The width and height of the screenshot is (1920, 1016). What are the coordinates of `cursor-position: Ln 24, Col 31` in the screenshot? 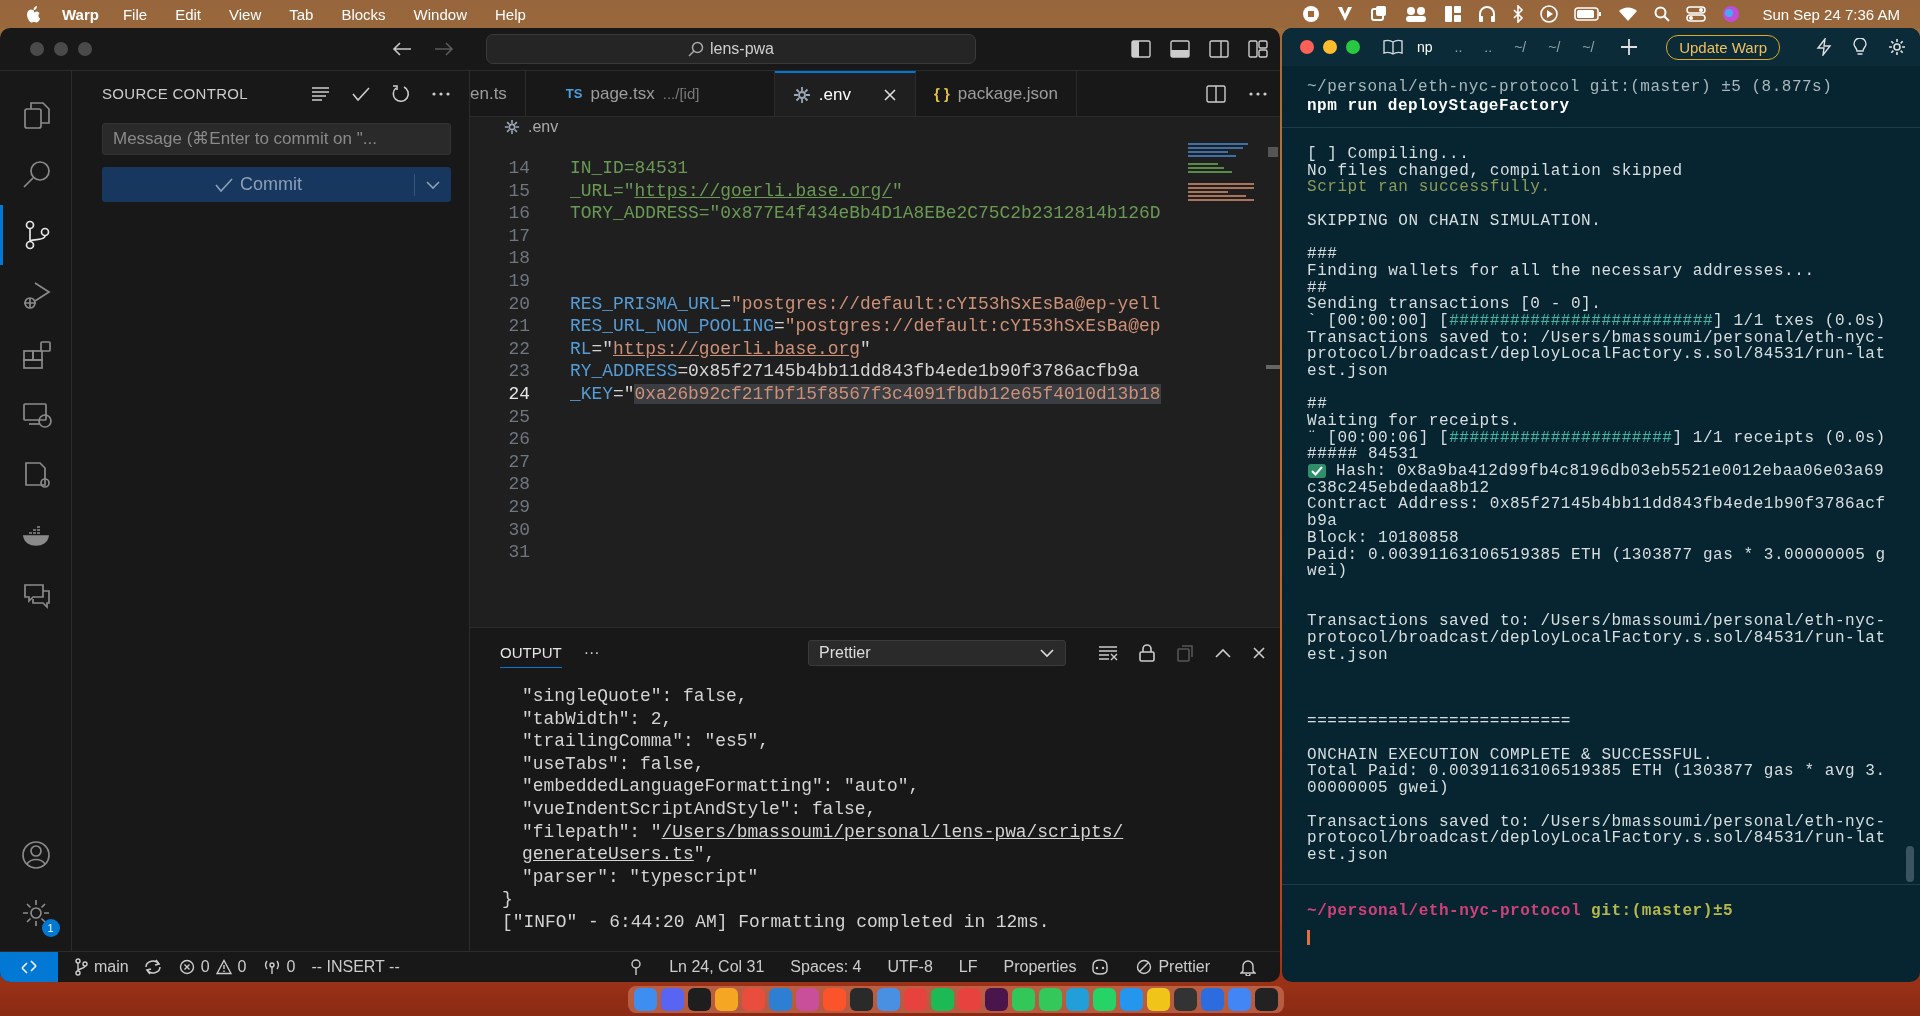 It's located at (717, 967).